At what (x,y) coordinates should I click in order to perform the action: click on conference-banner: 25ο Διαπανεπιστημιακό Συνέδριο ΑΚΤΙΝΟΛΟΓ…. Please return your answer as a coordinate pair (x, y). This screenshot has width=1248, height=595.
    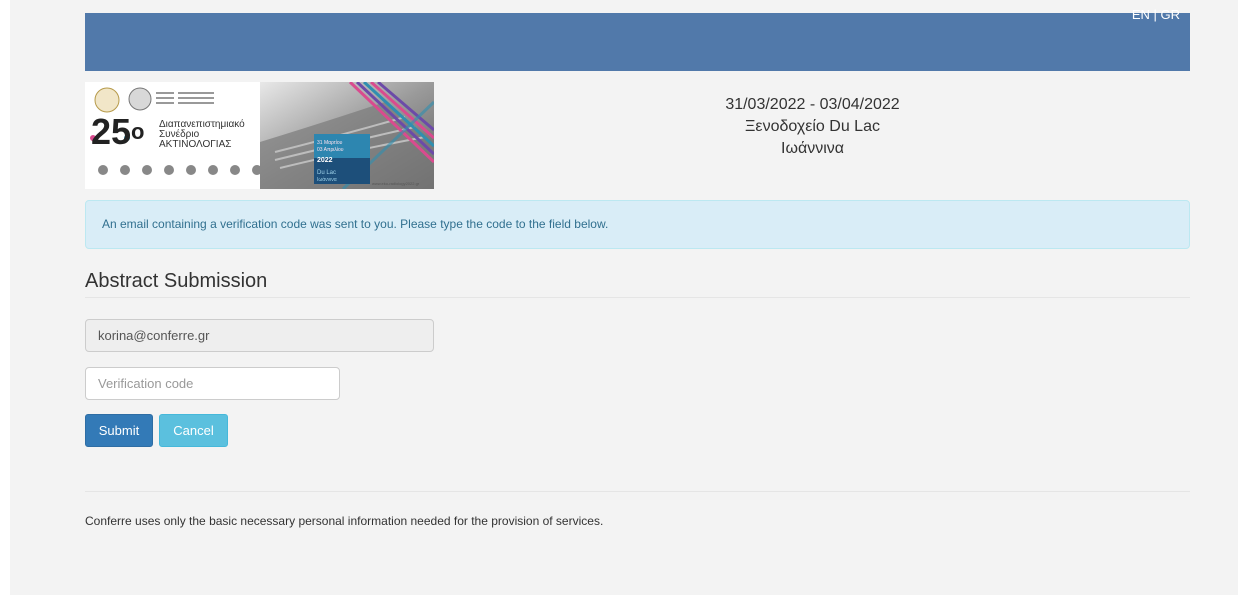
    Looking at the image, I should click on (259, 135).